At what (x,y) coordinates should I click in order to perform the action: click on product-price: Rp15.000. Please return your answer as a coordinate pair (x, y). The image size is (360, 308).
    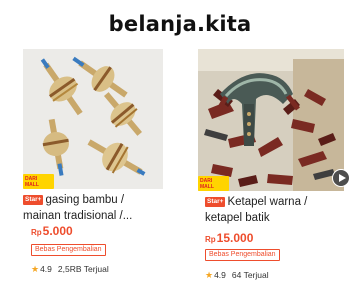
    Looking at the image, I should click on (229, 238).